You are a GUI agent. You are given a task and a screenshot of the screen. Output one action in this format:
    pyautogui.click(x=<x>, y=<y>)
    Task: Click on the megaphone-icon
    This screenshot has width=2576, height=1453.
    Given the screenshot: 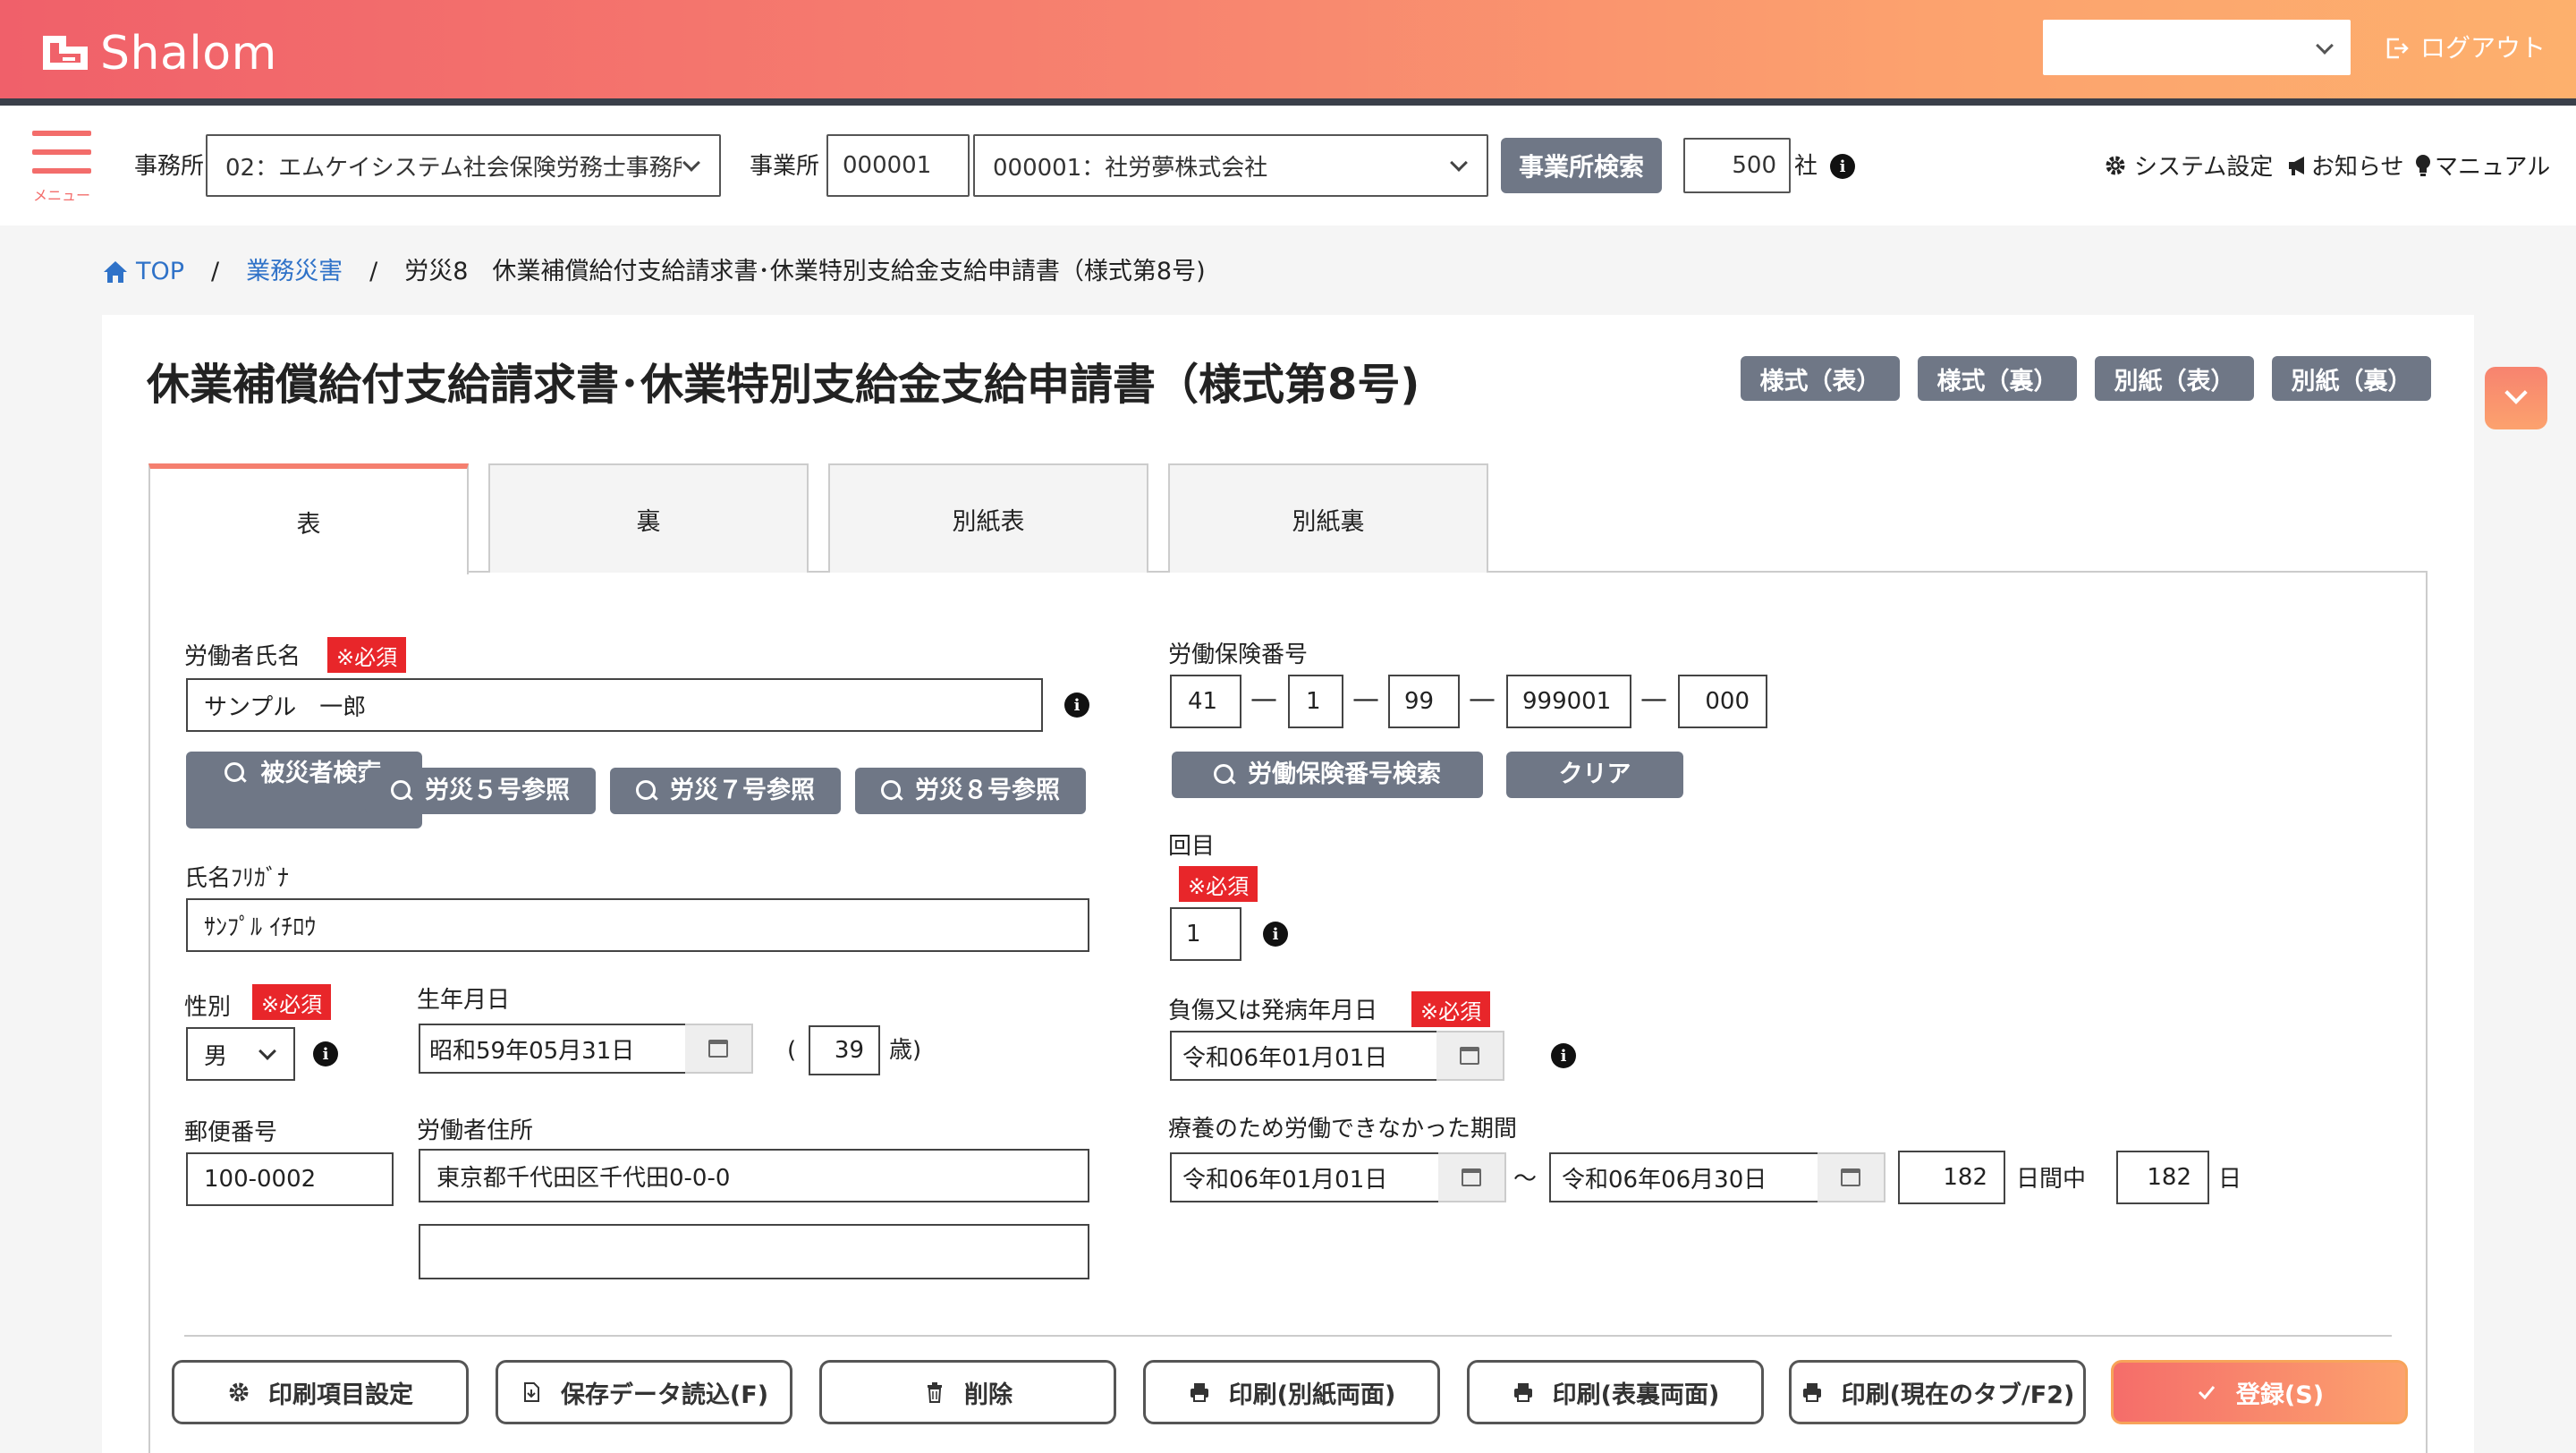 What is the action you would take?
    pyautogui.click(x=2296, y=165)
    